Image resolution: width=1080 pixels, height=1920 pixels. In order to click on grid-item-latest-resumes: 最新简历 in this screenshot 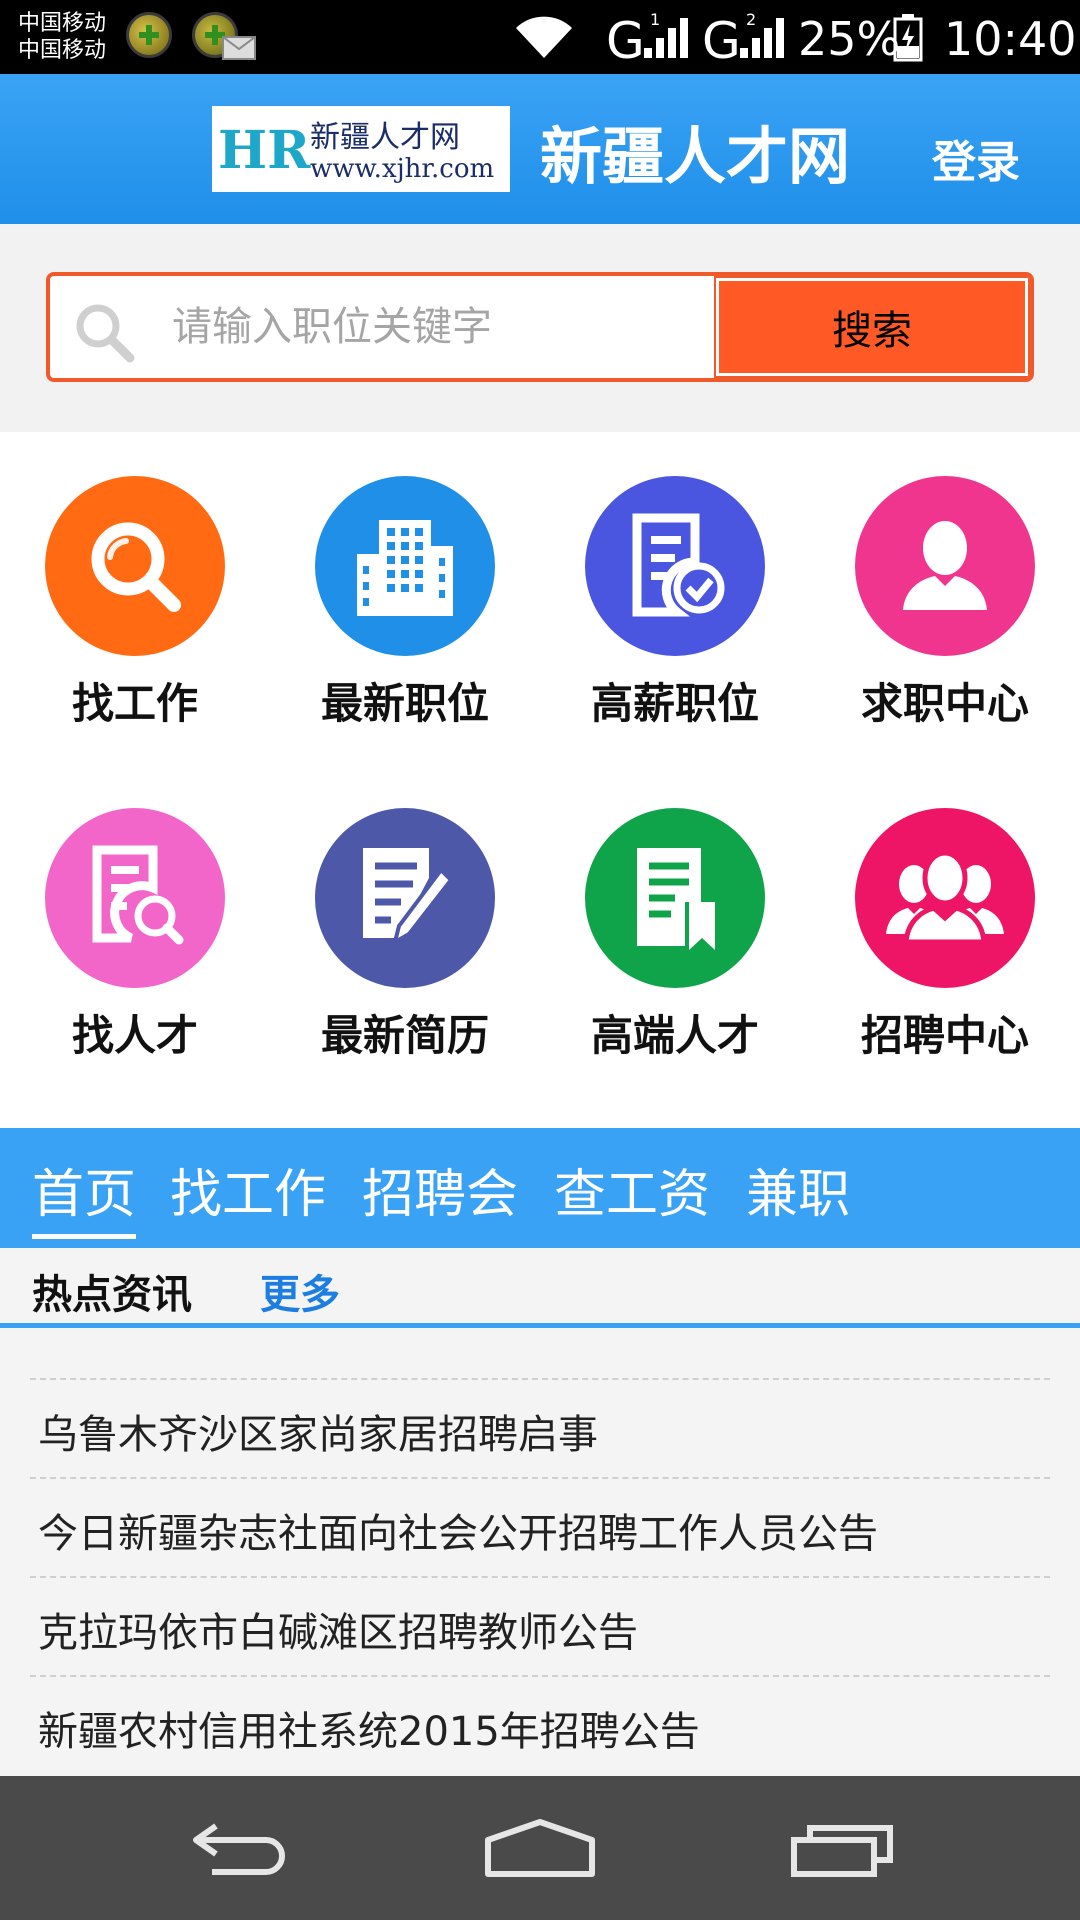, I will do `click(405, 914)`.